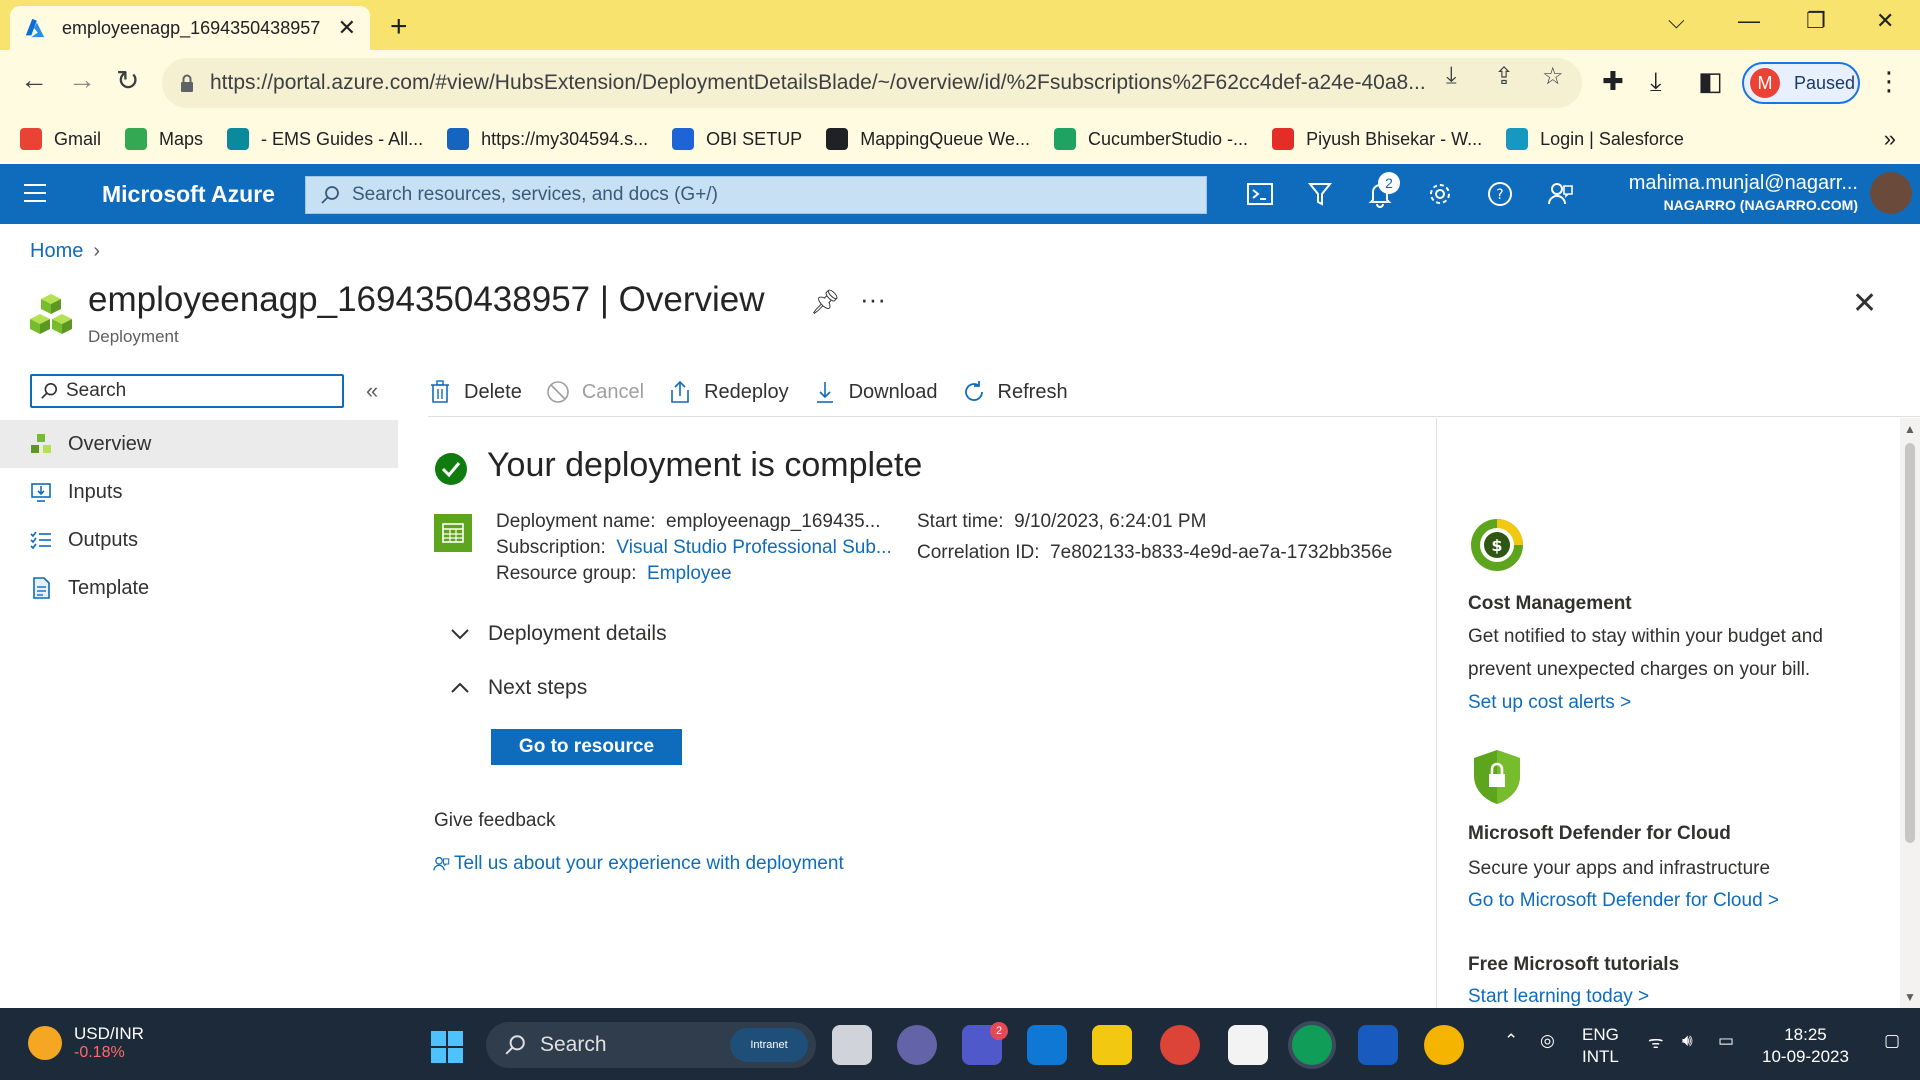 This screenshot has width=1920, height=1080. What do you see at coordinates (1312, 1045) in the screenshot?
I see `chrome-profile-m-icon` at bounding box center [1312, 1045].